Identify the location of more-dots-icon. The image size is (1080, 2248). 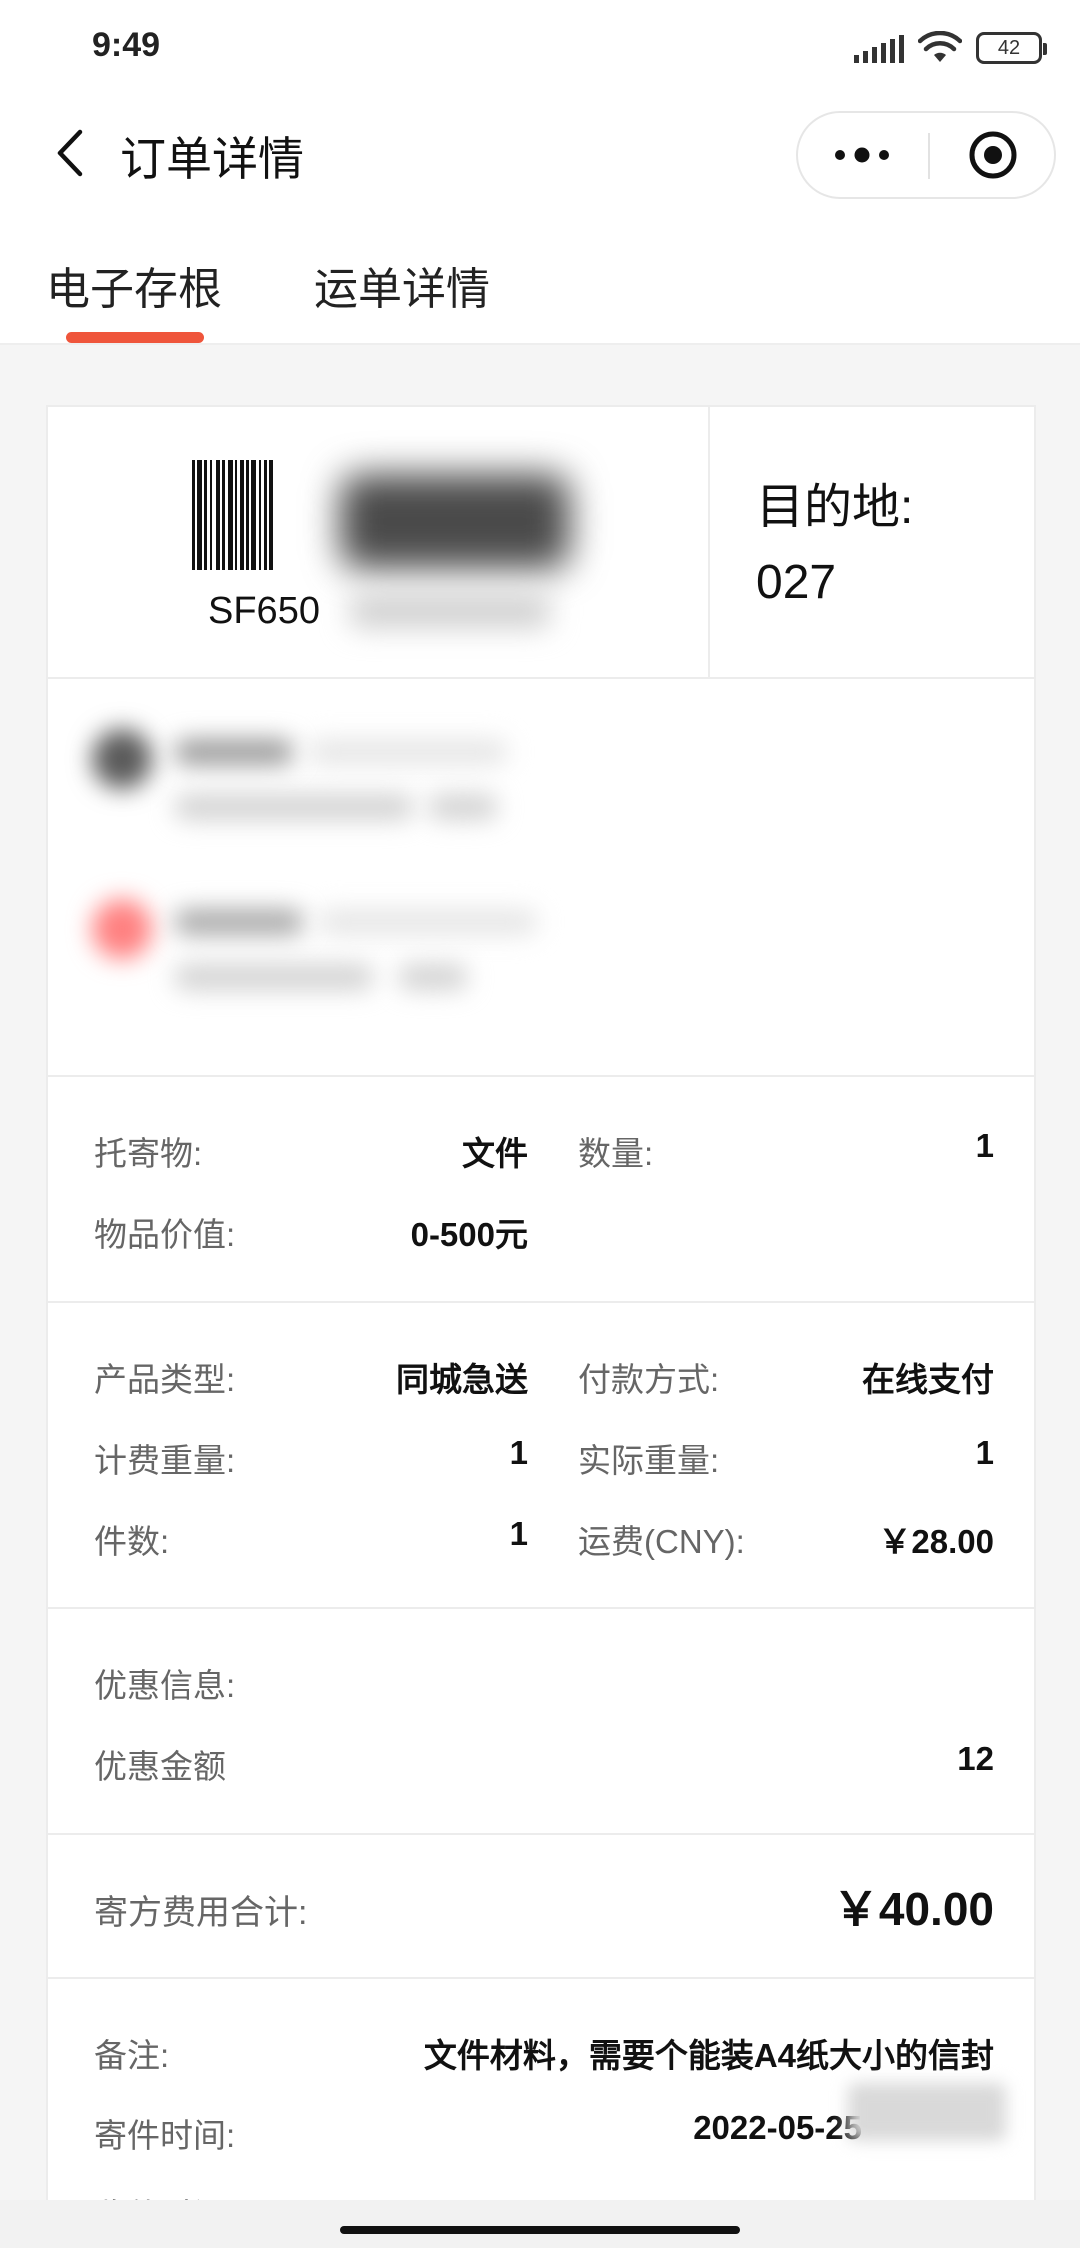
(862, 155).